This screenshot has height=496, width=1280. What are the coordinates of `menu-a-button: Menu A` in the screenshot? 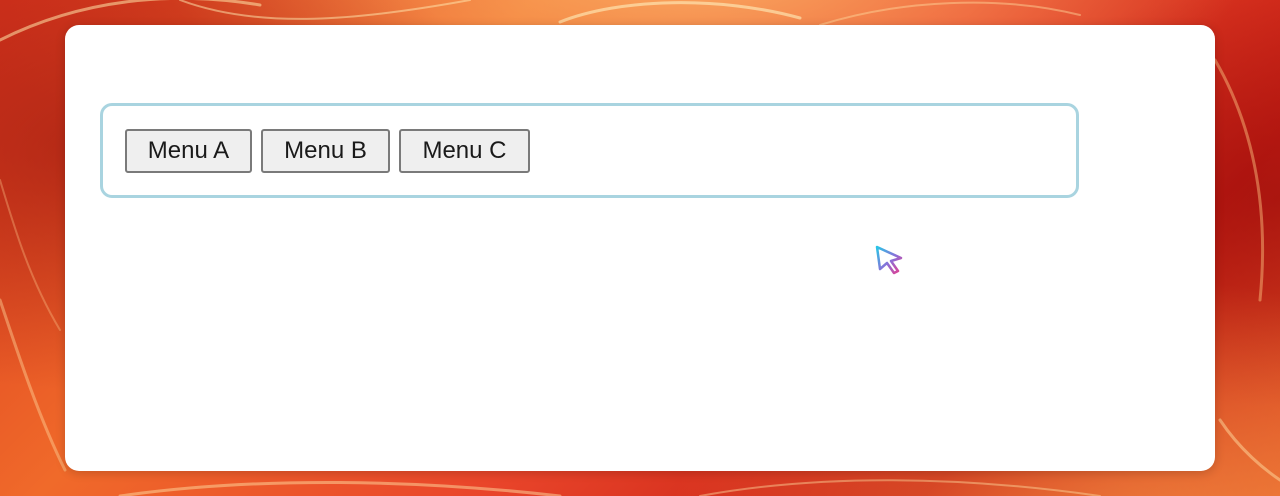 It's located at (188, 150).